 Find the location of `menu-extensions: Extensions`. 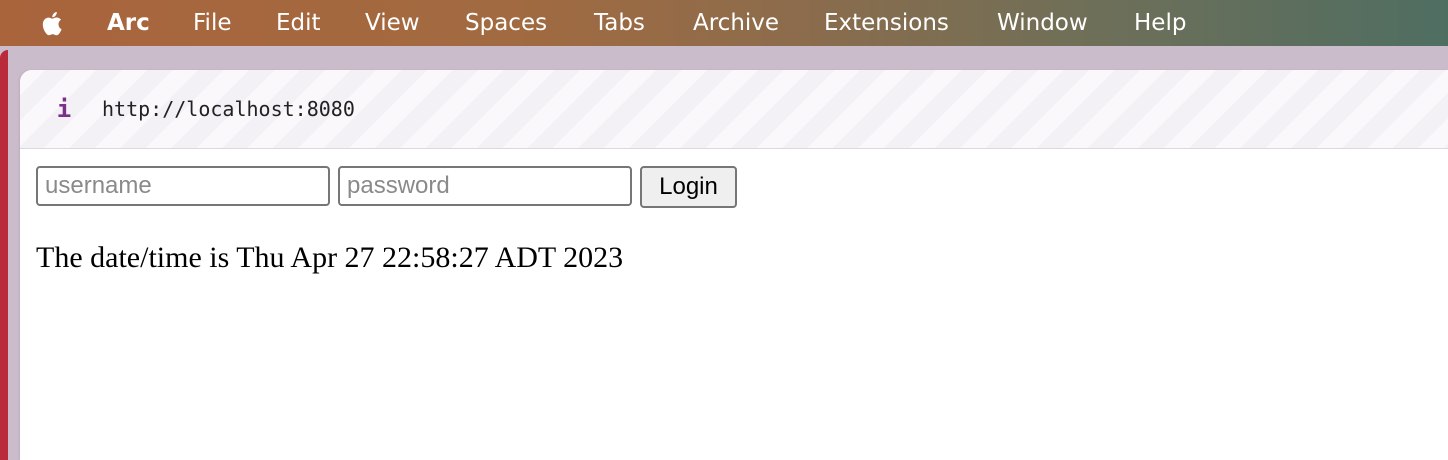

menu-extensions: Extensions is located at coordinates (886, 23).